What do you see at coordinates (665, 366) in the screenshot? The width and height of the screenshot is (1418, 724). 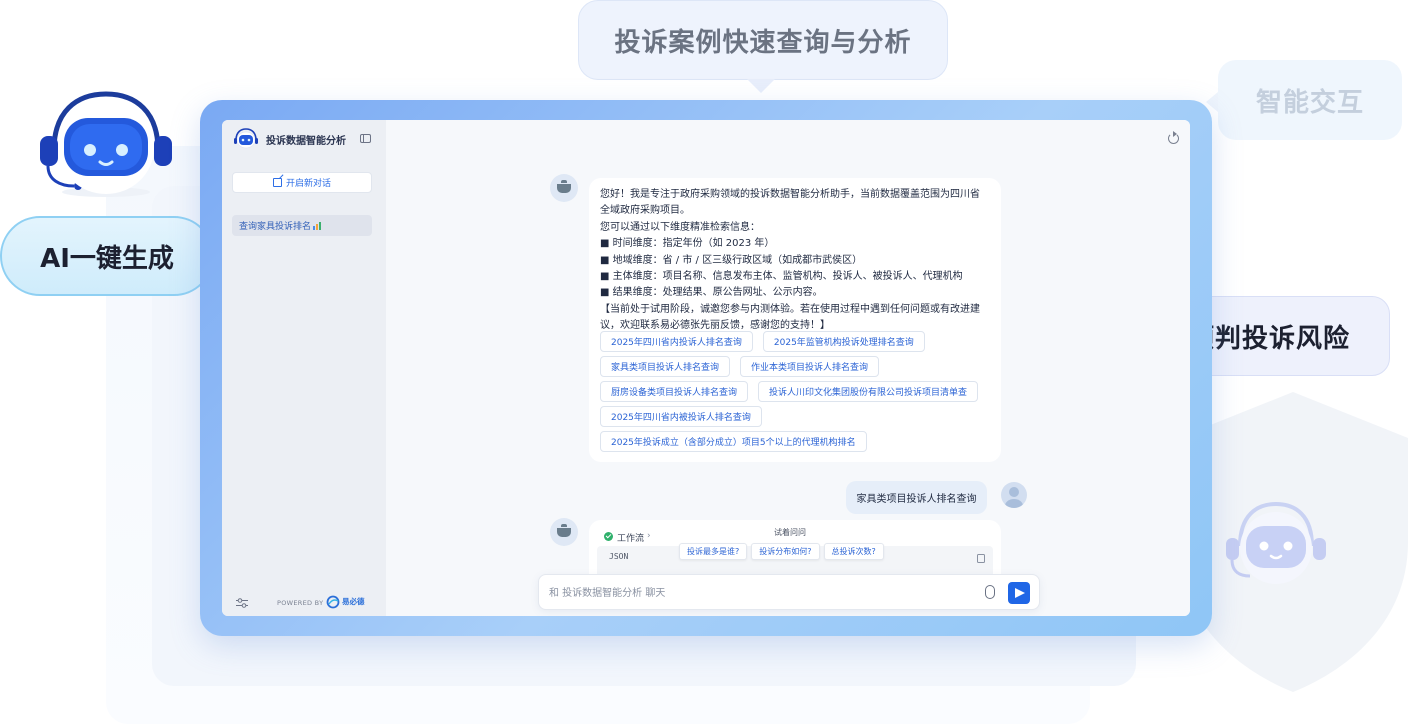 I see `suggestion-chip: 家具类项目投诉人排名查询` at bounding box center [665, 366].